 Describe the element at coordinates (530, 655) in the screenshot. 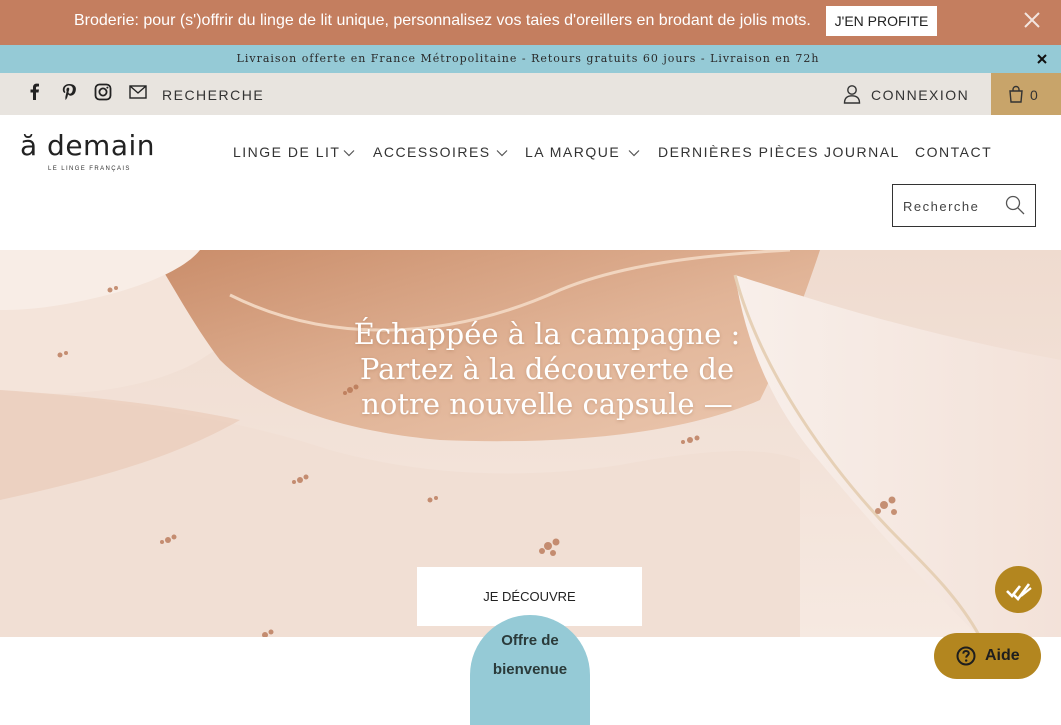

I see `welcome-offer-label: Offre de bienvenue` at that location.